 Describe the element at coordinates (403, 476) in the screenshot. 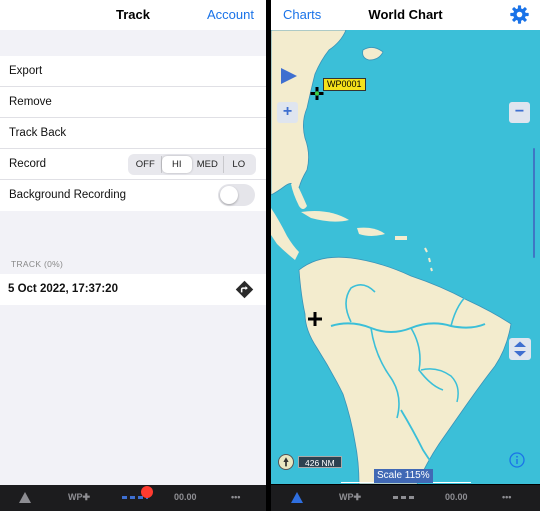

I see `scale-percent: Scale 115%` at that location.